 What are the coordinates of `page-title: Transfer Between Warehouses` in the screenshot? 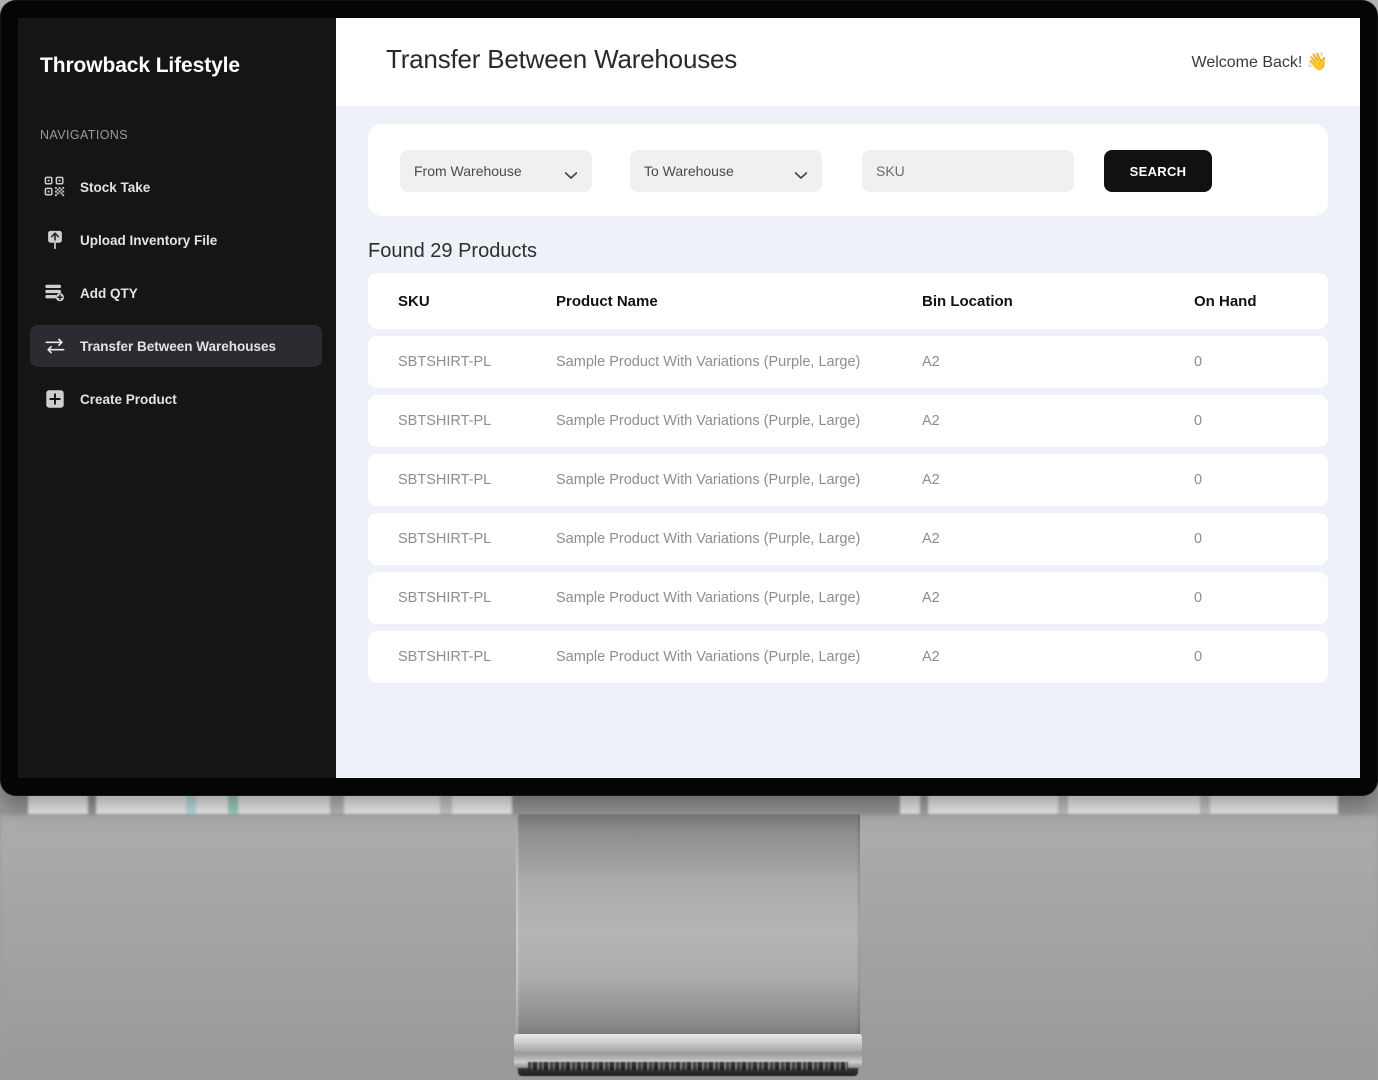 It's located at (562, 59).